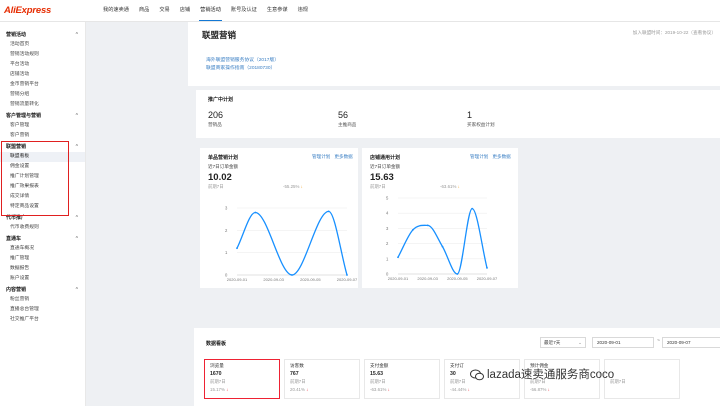  Describe the element at coordinates (242, 59) in the screenshot. I see `doc-link-agreement: 海外联盟营销服务协议（2017版）` at that location.